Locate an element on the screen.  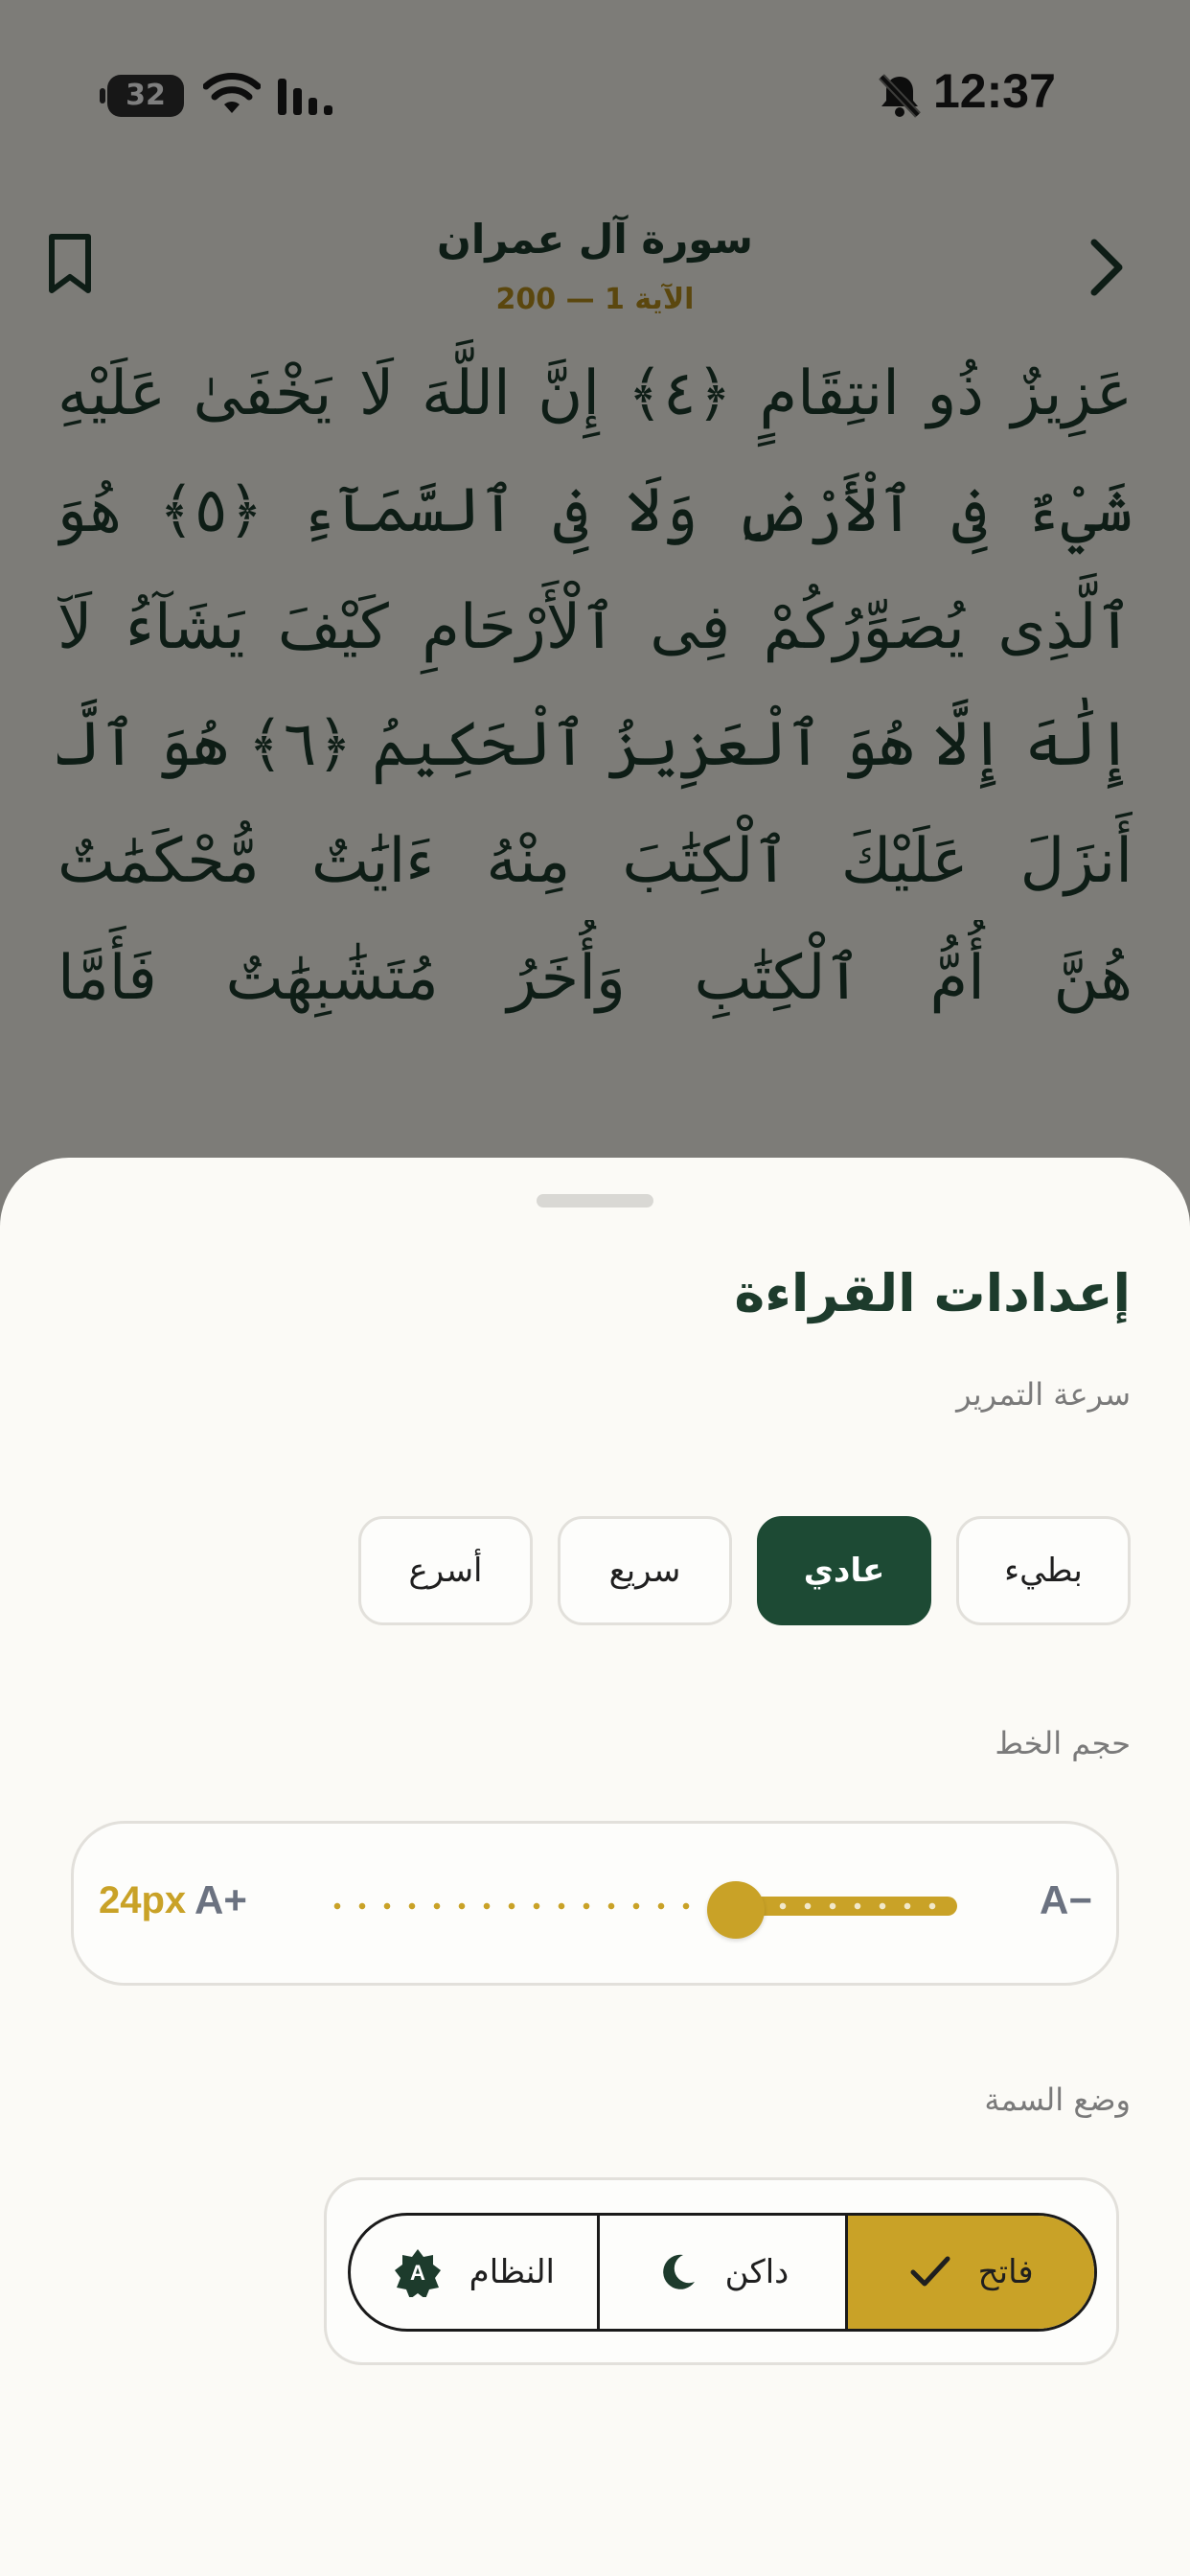
theme-mode-control: فاتح داكن A النظام is located at coordinates (722, 2271).